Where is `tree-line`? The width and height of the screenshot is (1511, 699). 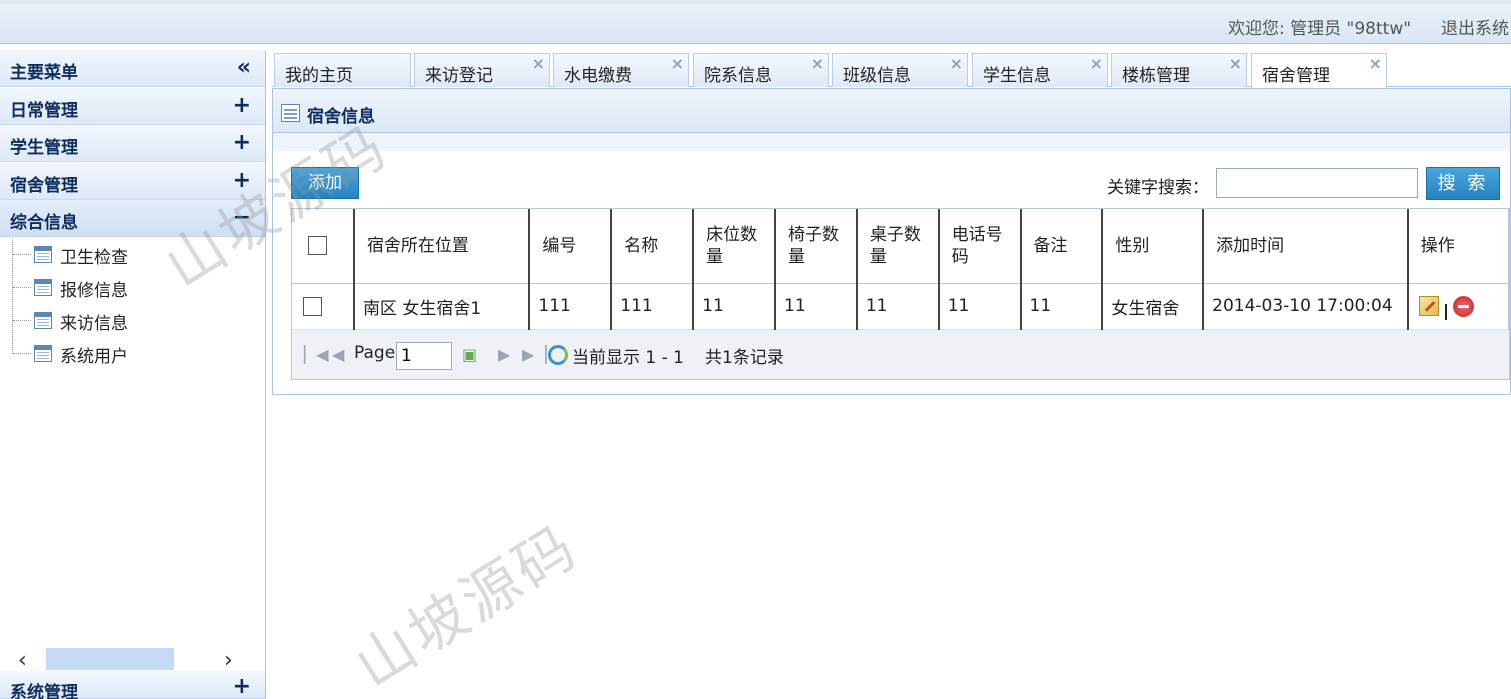
tree-line is located at coordinates (12, 345).